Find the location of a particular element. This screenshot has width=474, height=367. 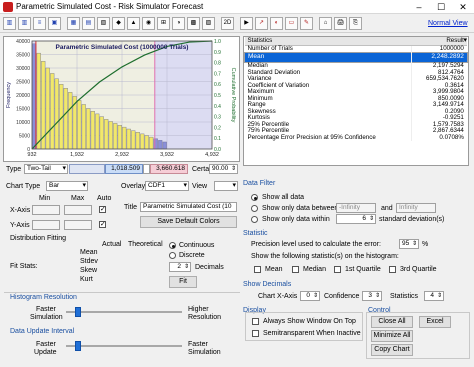

toolbar-tiles-icon: ⊞ is located at coordinates (163, 23).